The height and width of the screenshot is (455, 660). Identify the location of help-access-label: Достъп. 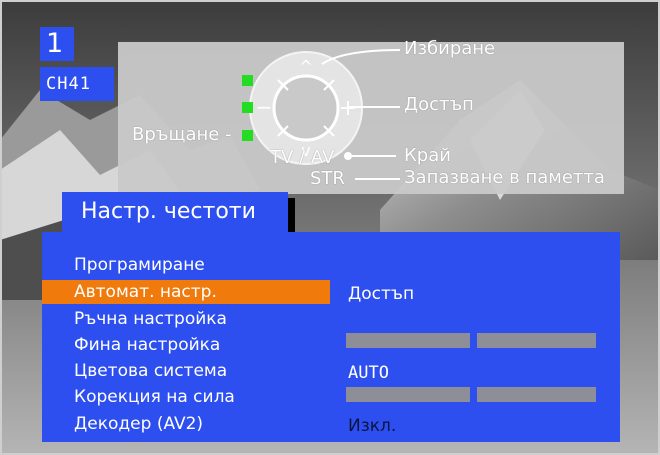
(439, 104).